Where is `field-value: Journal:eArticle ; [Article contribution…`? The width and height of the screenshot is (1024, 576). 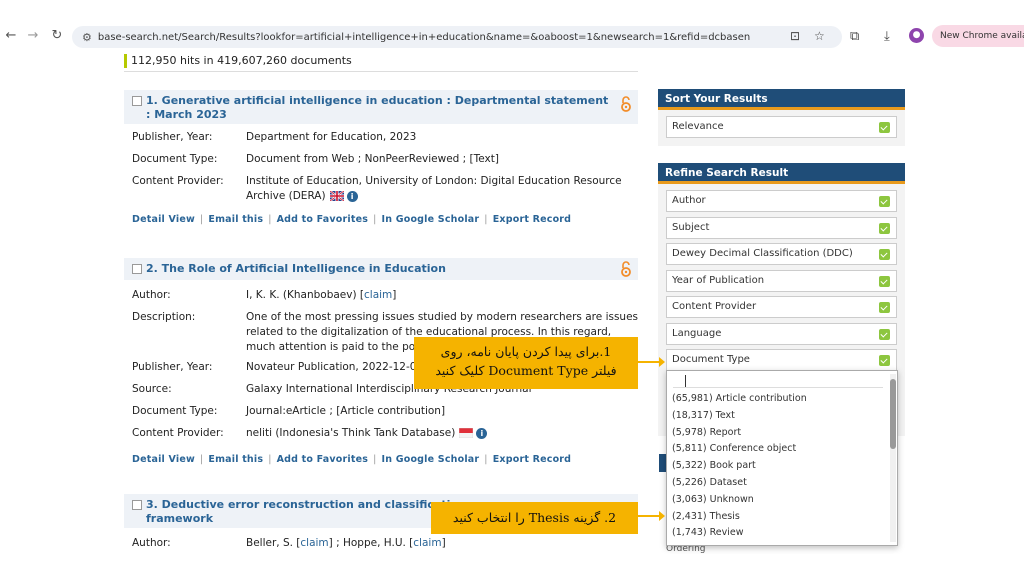
field-value: Journal:eArticle ; [Article contribution… is located at coordinates (346, 411).